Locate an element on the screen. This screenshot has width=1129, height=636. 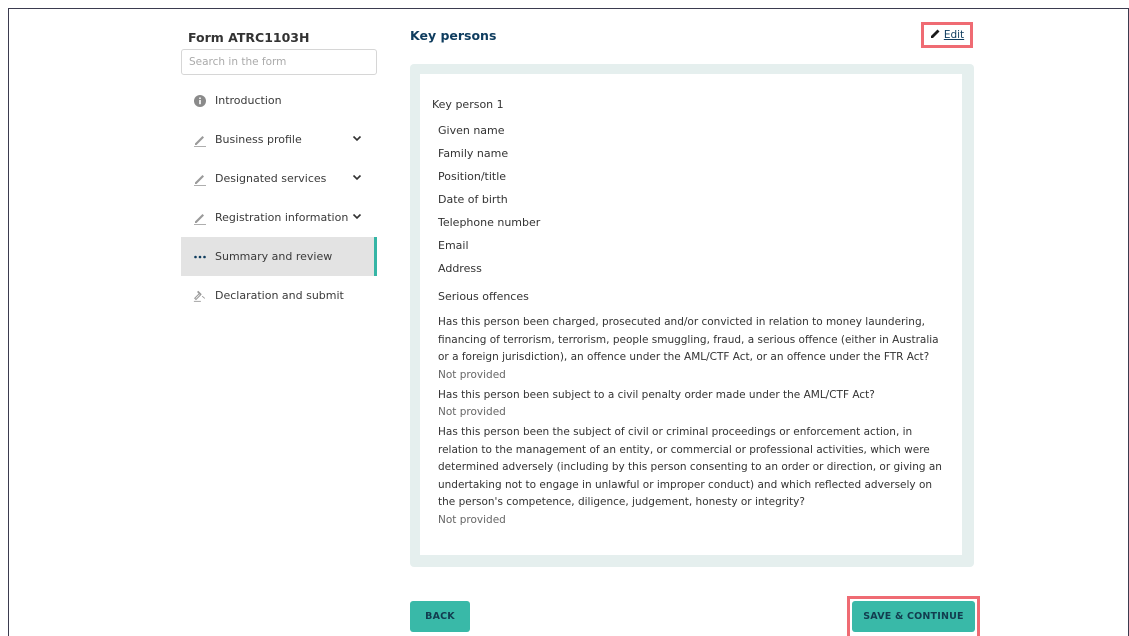
nav-item-label: Introduction is located at coordinates (248, 100).